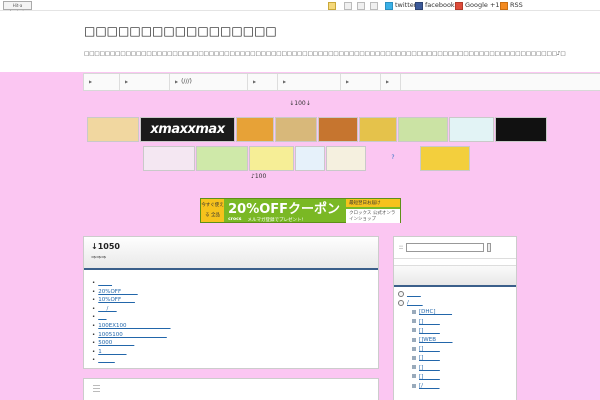 This screenshot has width=600, height=400. What do you see at coordinates (401, 247) in the screenshot?
I see `search-label: ::` at bounding box center [401, 247].